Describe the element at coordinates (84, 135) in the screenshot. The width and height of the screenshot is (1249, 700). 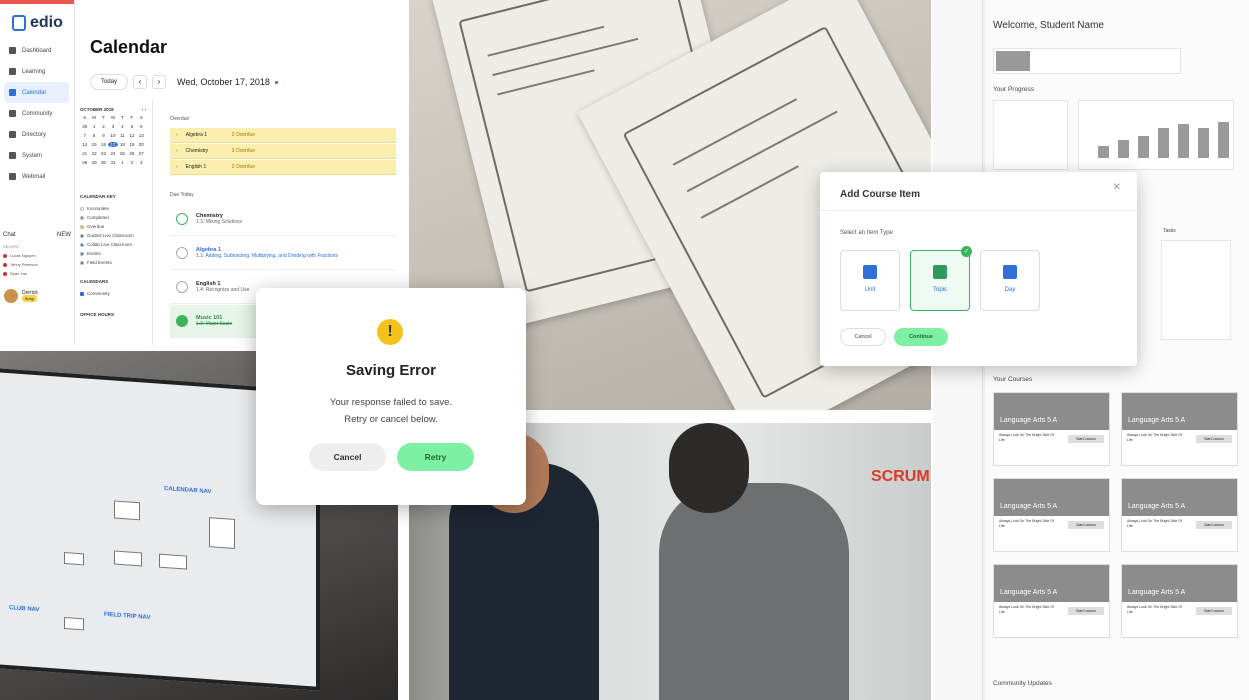
I see `day-cell: 7` at that location.